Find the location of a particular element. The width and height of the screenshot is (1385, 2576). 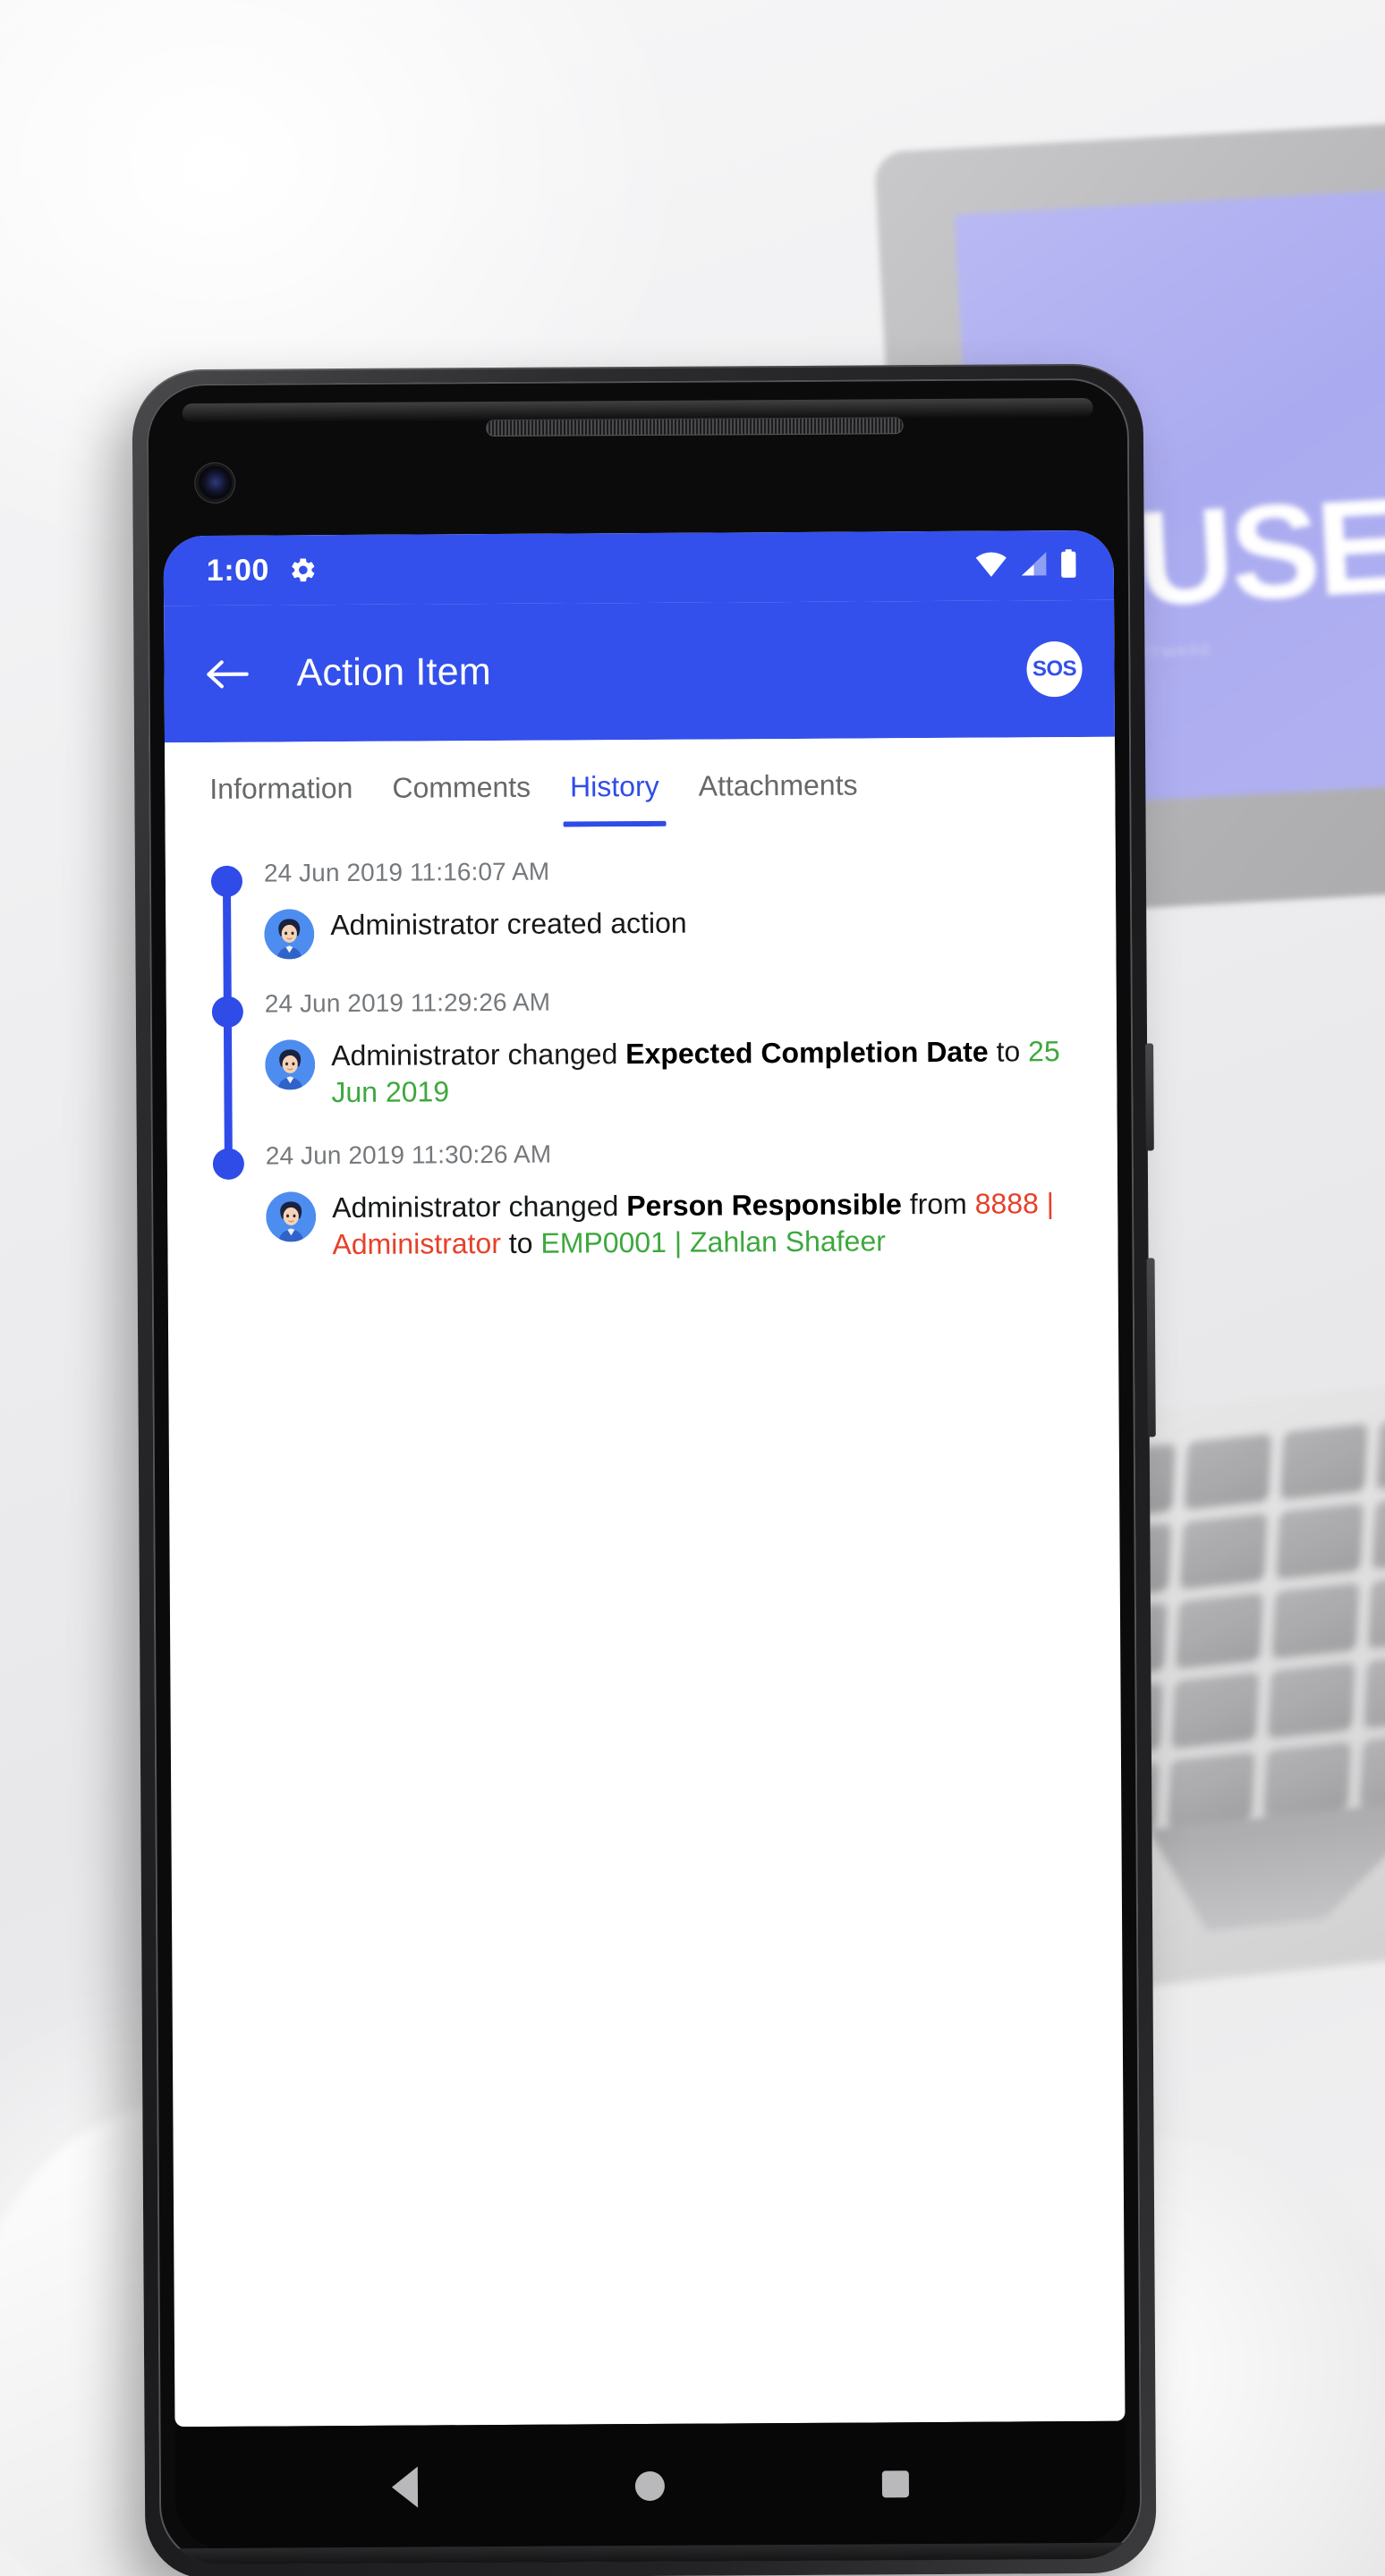

status-bar-icons is located at coordinates (1026, 565).